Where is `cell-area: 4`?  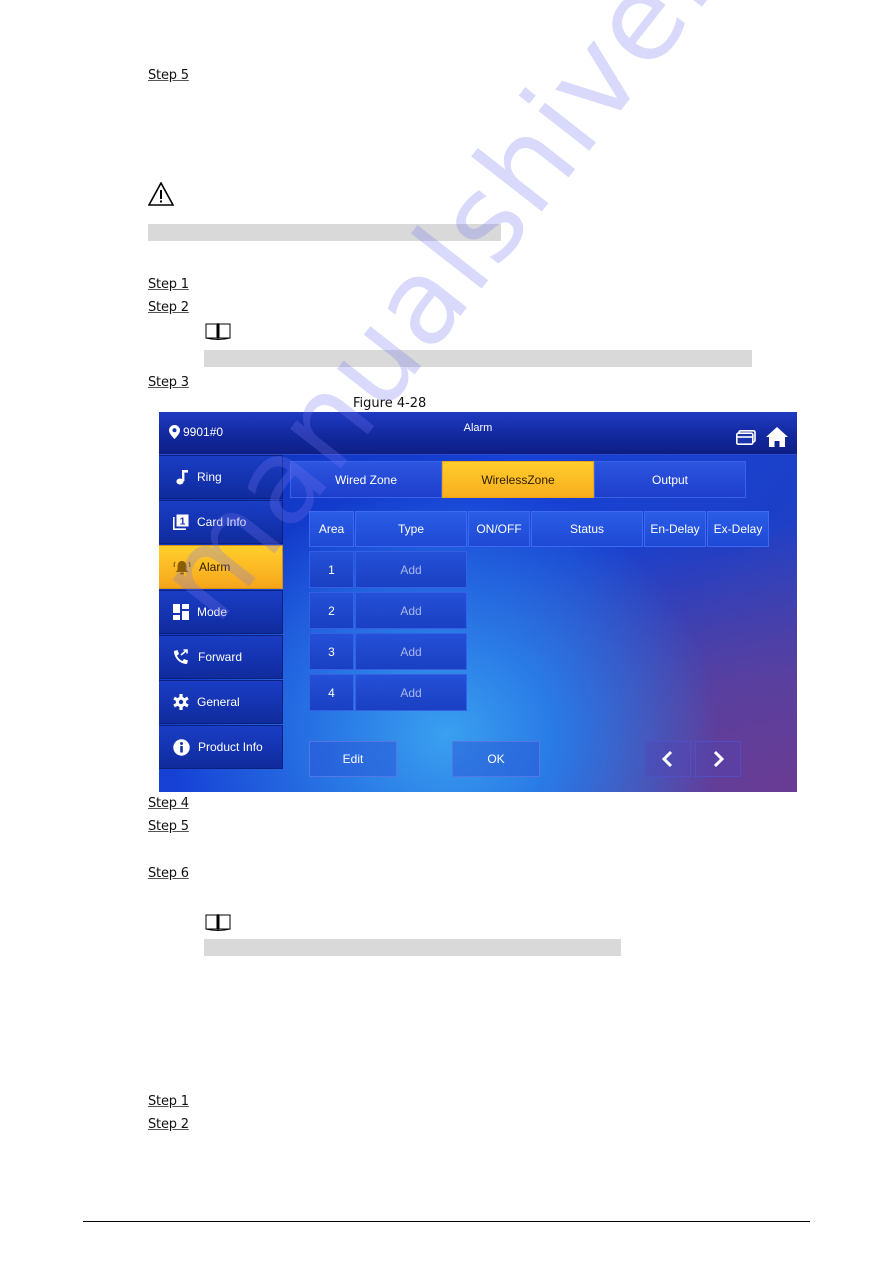 cell-area: 4 is located at coordinates (331, 692).